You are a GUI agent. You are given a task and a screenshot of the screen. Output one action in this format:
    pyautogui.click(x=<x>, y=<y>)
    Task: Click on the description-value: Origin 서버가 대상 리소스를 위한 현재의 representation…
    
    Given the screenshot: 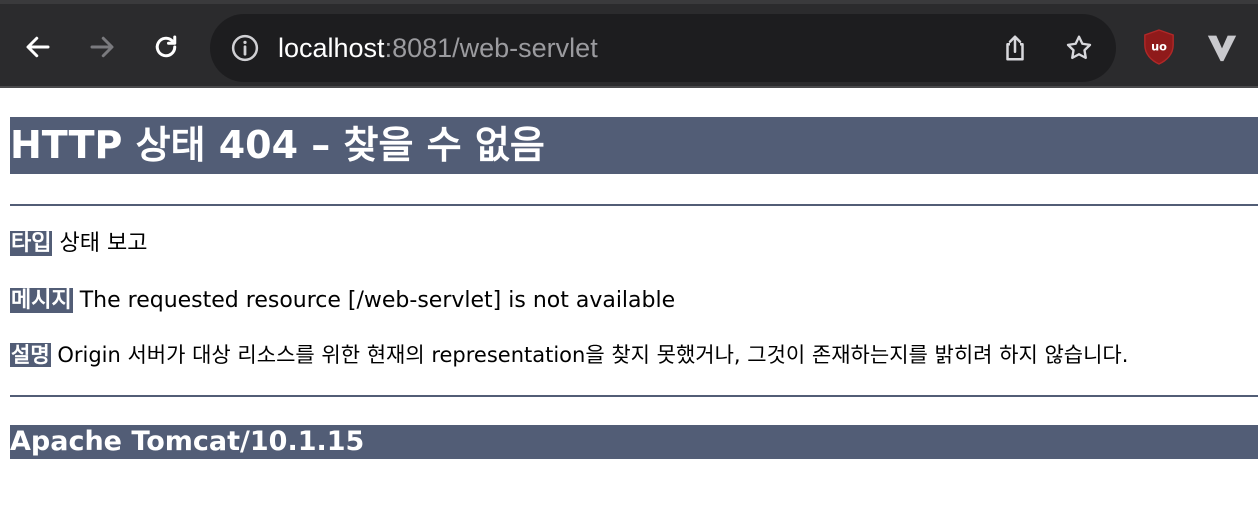 What is the action you would take?
    pyautogui.click(x=593, y=355)
    